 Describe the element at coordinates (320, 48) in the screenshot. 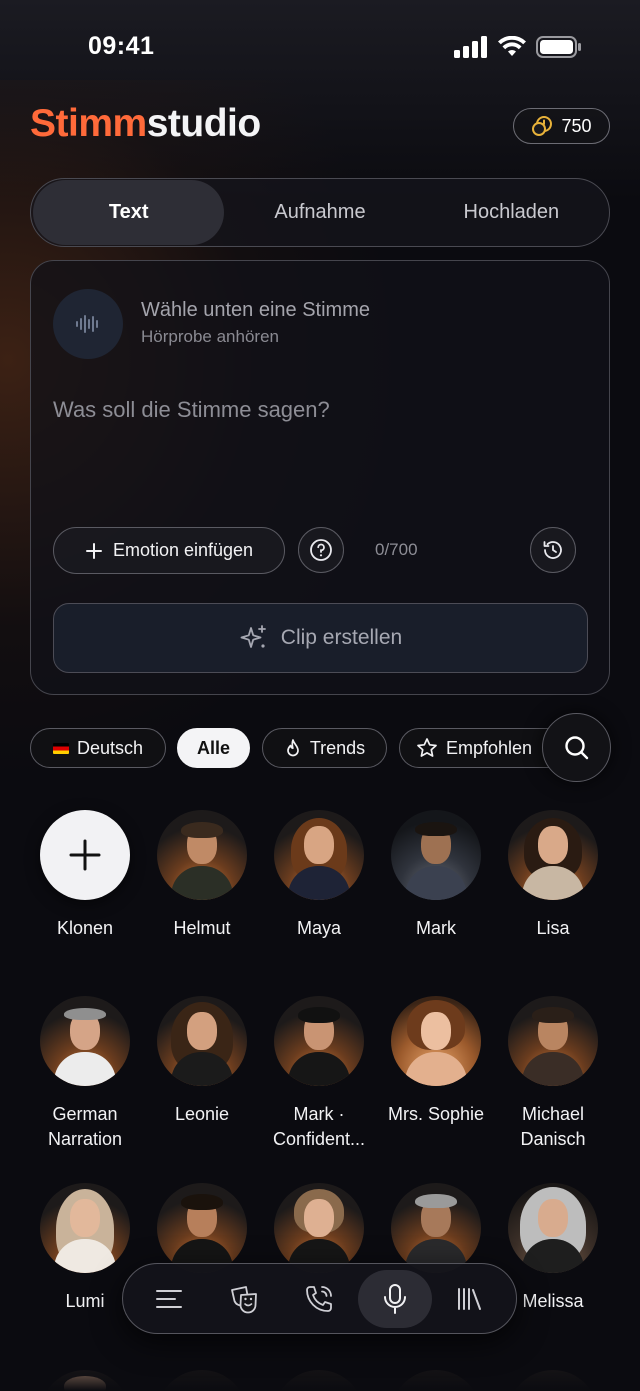

I see `status-bar: 09:41` at that location.